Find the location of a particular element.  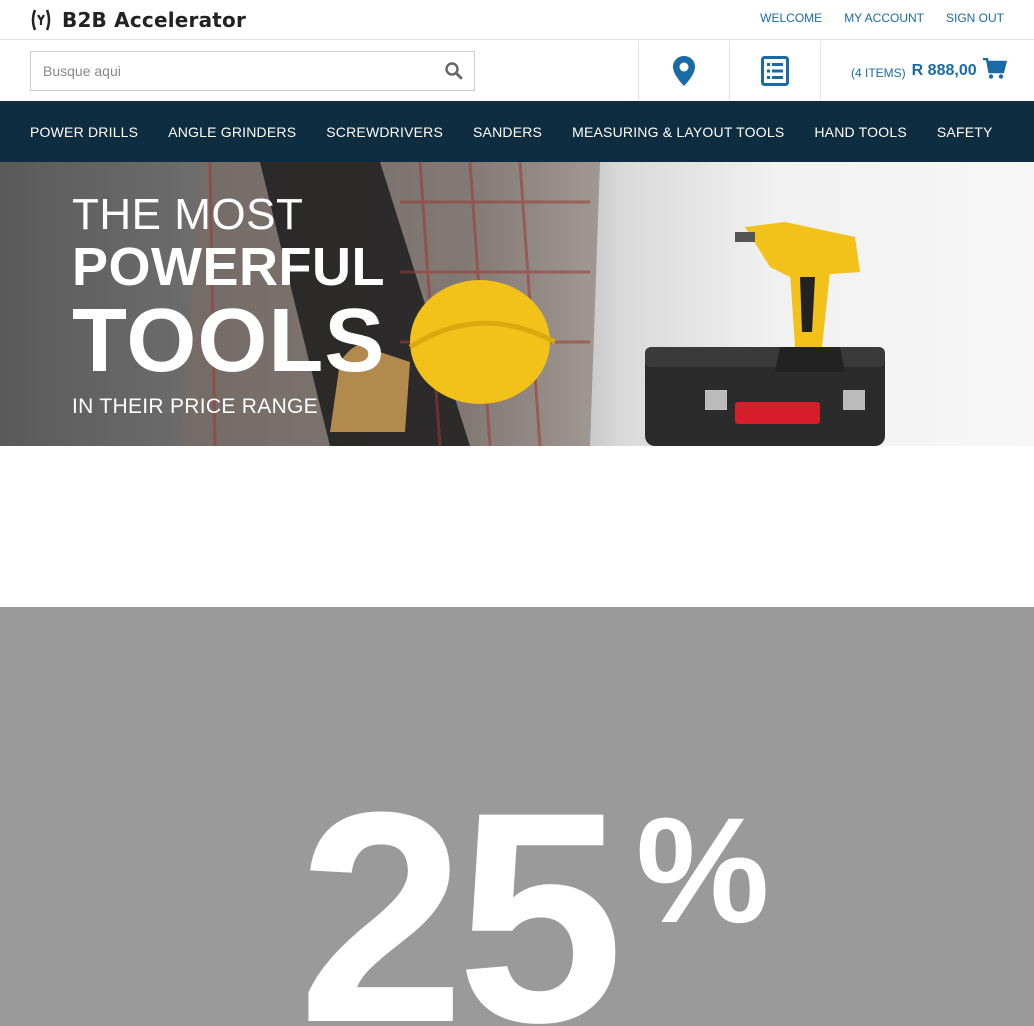

welcome-text: WELCOME is located at coordinates (791, 18).